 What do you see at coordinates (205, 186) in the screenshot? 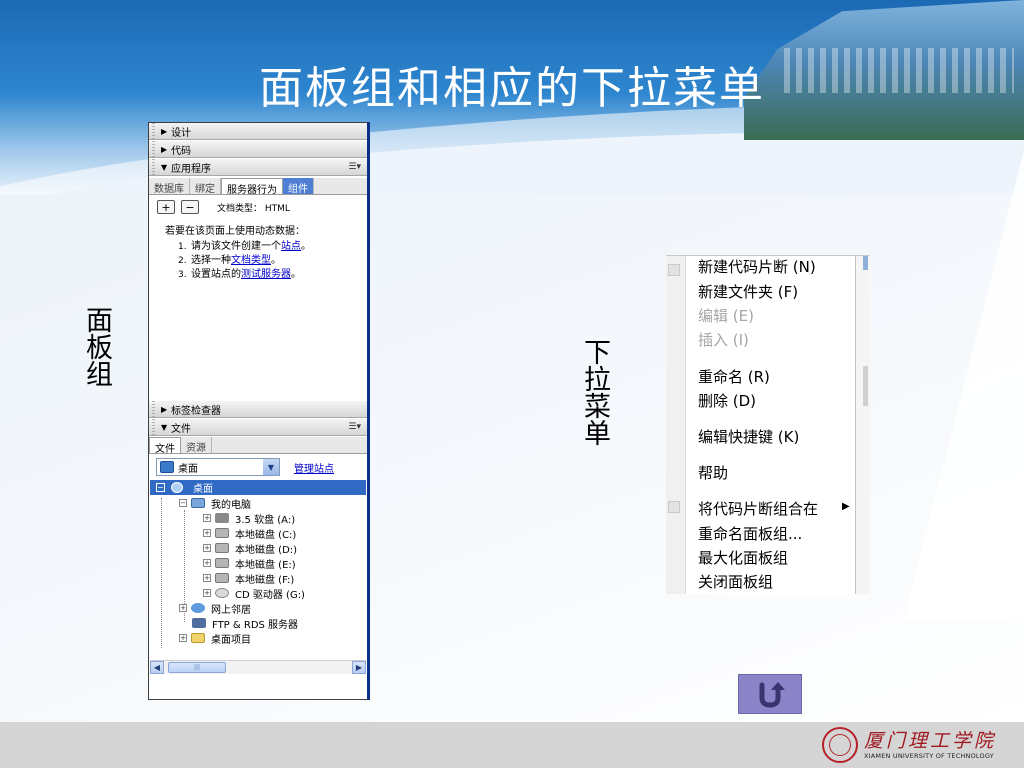
I see `tab-bindings: 绑定` at bounding box center [205, 186].